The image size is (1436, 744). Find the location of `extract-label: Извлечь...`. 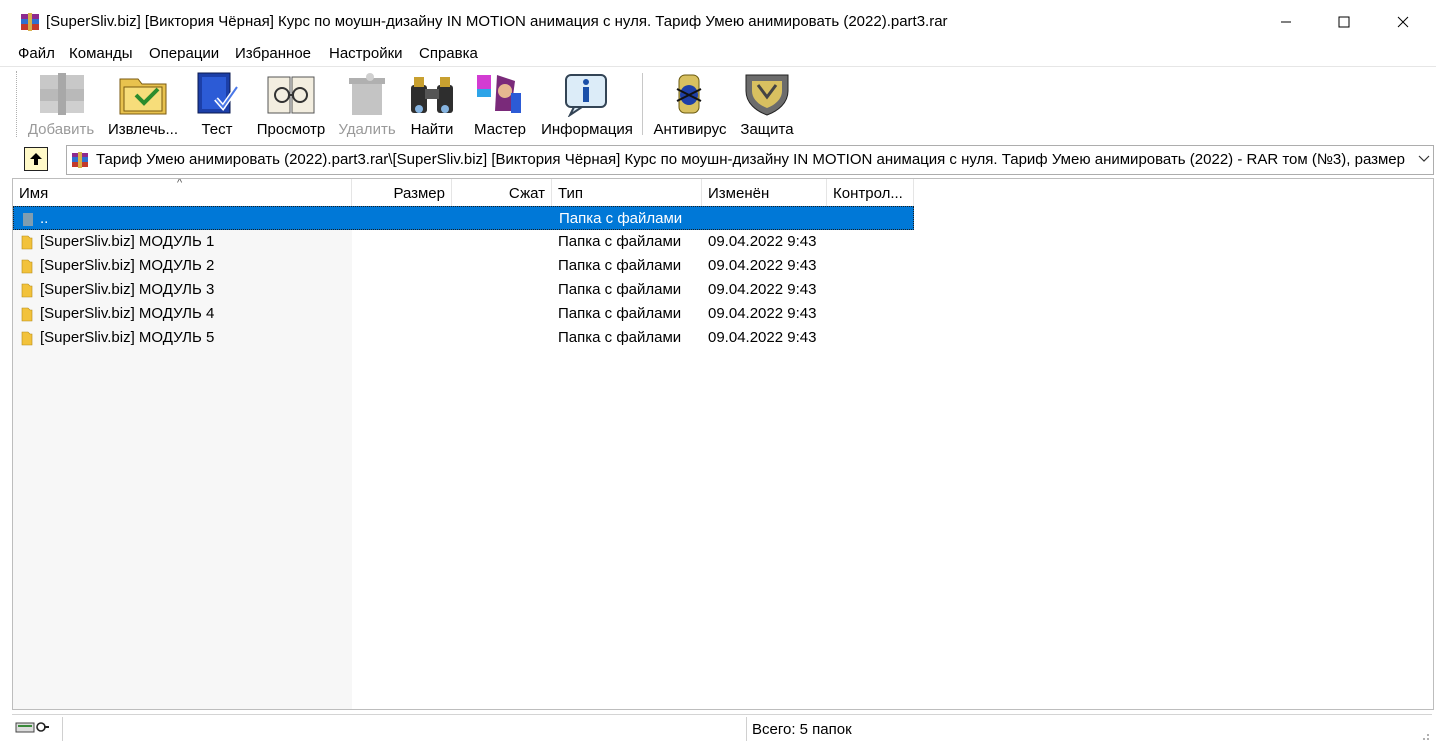

extract-label: Извлечь... is located at coordinates (142, 129).